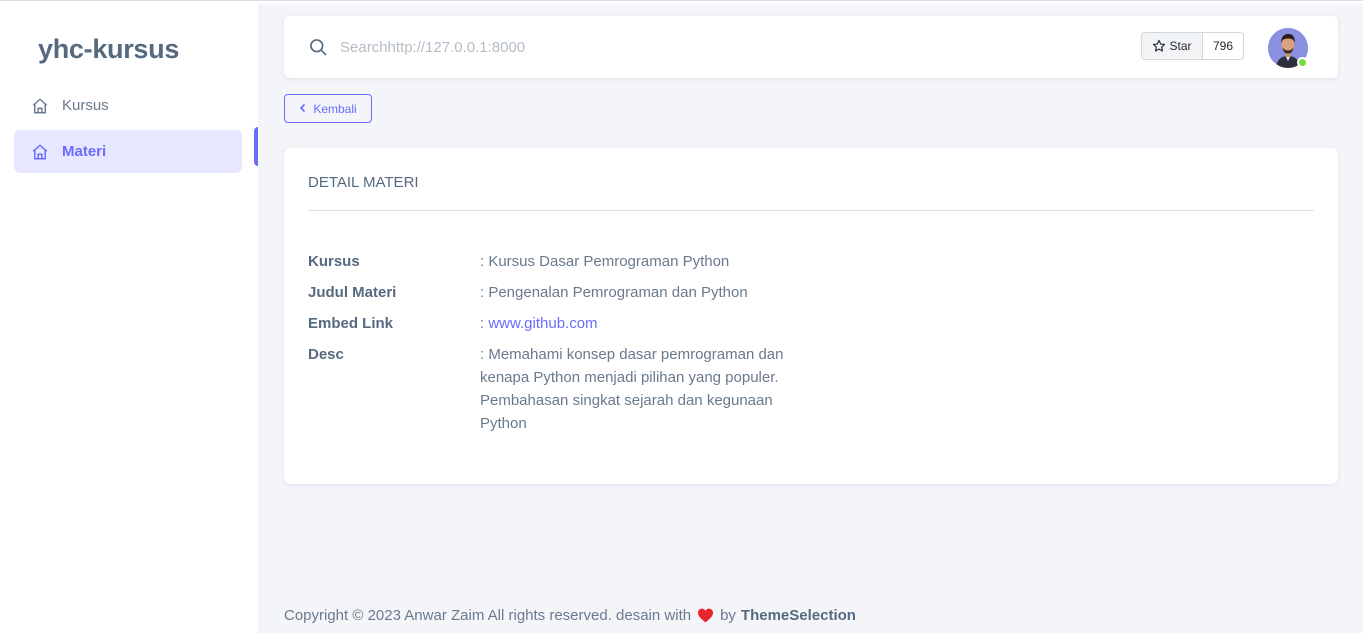  Describe the element at coordinates (440, 47) in the screenshot. I see `search-input` at that location.